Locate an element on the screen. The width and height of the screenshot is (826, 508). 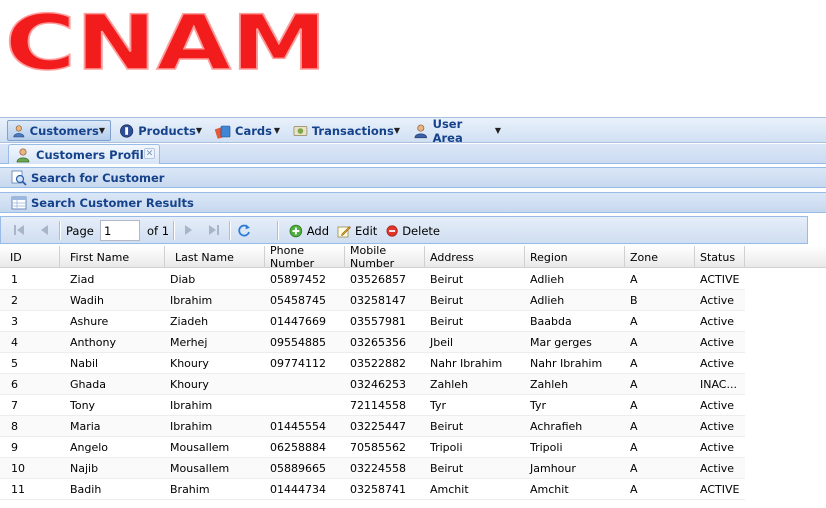
refresh-icon is located at coordinates (244, 230).